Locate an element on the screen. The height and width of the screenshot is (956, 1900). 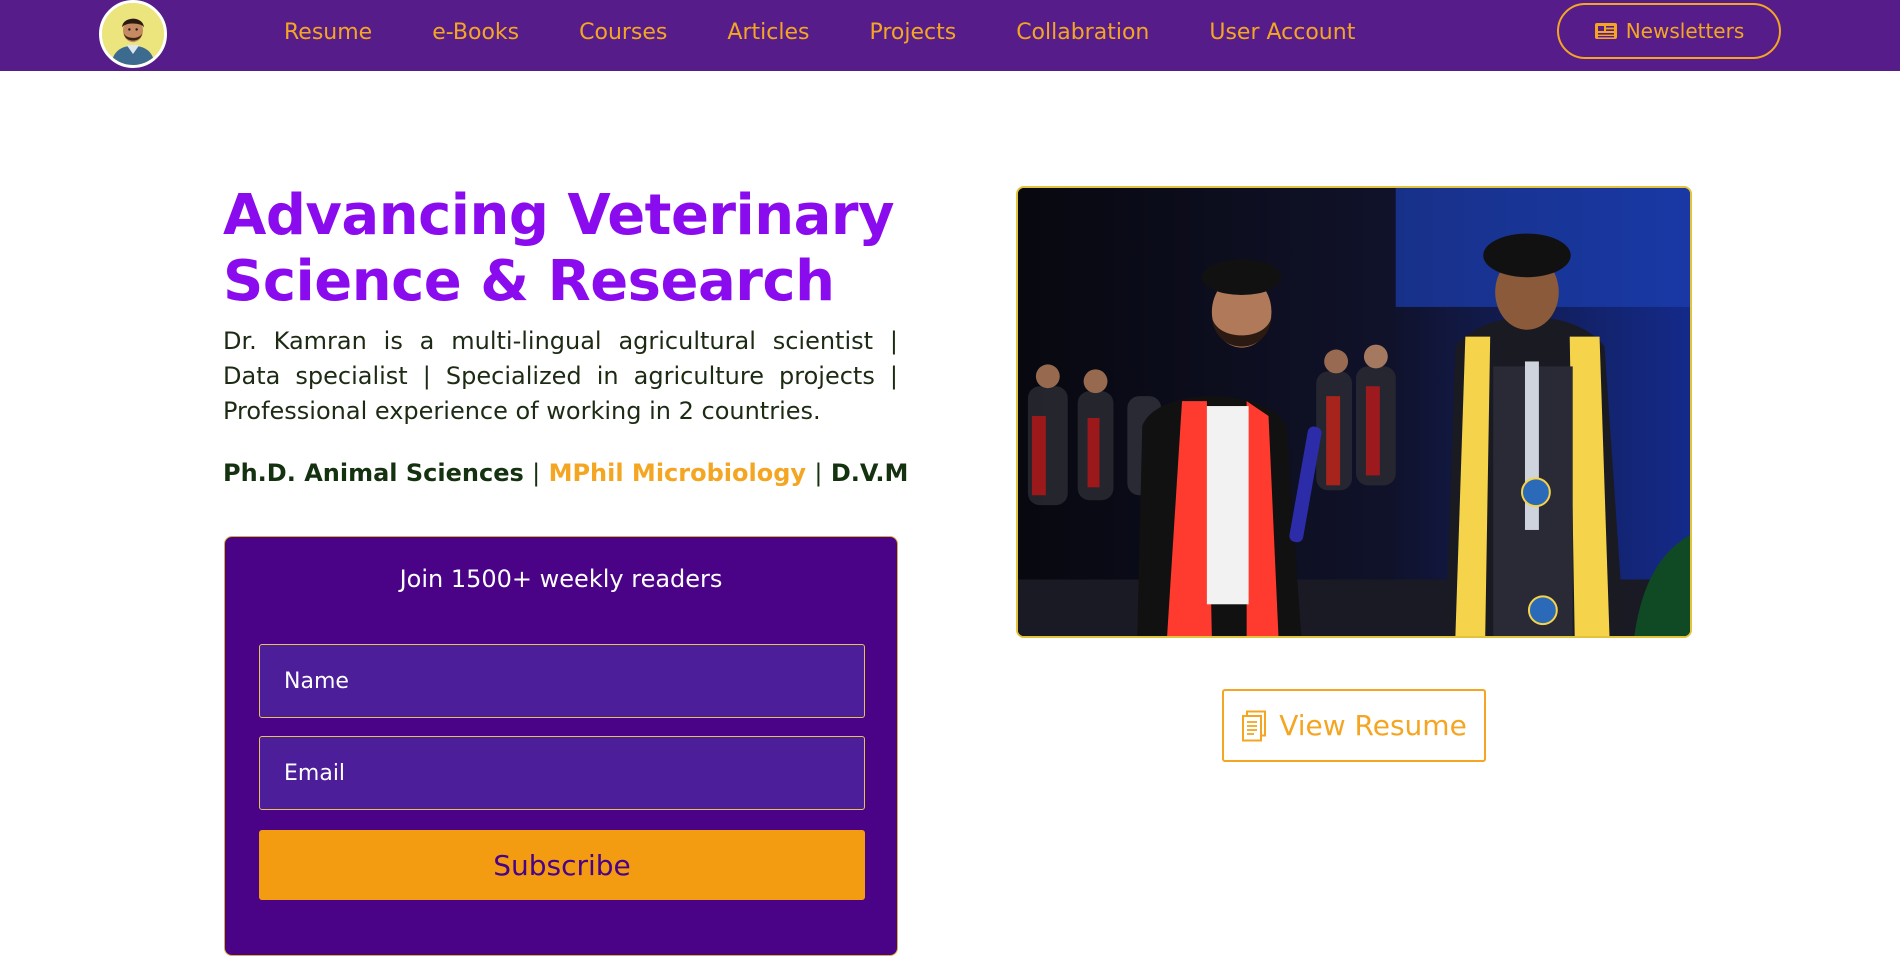
newsletters-label: Newsletters is located at coordinates (1685, 31).